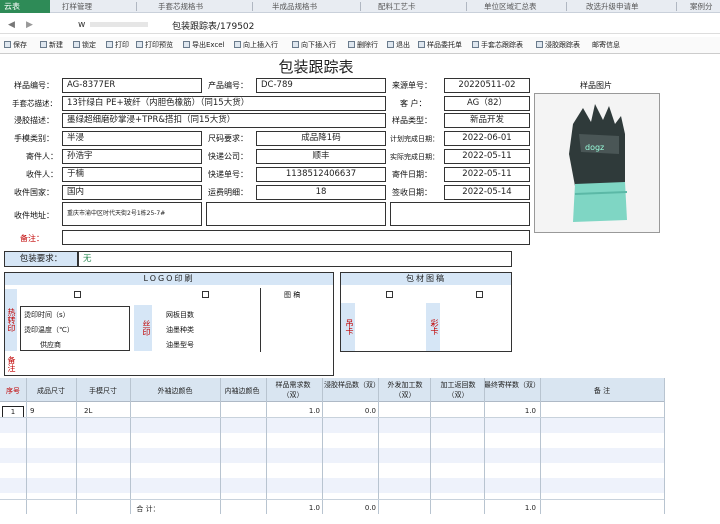 This screenshot has width=720, height=524. Describe the element at coordinates (34, 138) in the screenshot. I see `grip-label: 手模类别：` at that location.